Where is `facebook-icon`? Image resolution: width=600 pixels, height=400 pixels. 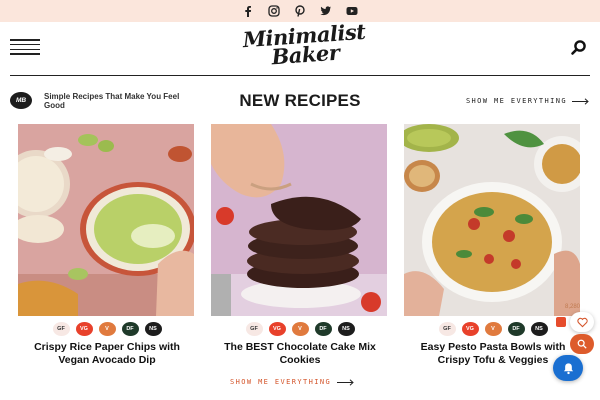 facebook-icon is located at coordinates (248, 11).